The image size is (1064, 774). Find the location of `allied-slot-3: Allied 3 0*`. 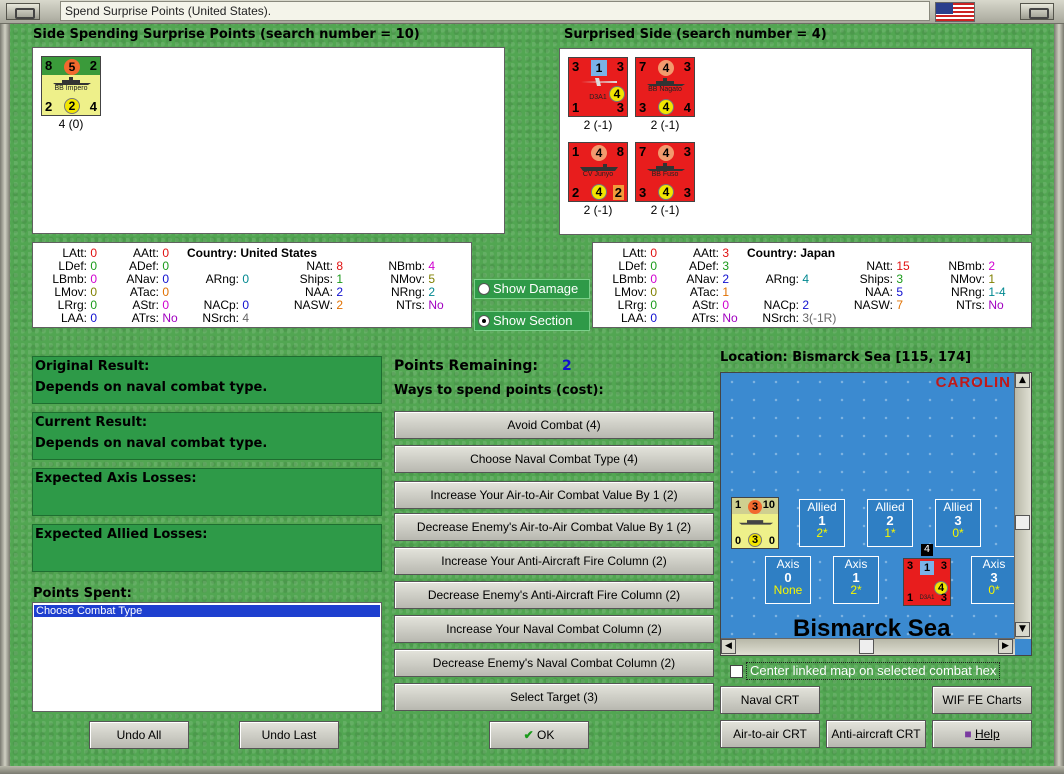

allied-slot-3: Allied 3 0* is located at coordinates (958, 523).